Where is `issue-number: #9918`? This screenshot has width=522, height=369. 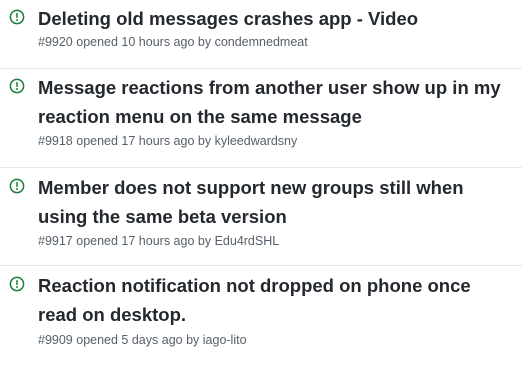 issue-number: #9918 is located at coordinates (55, 141).